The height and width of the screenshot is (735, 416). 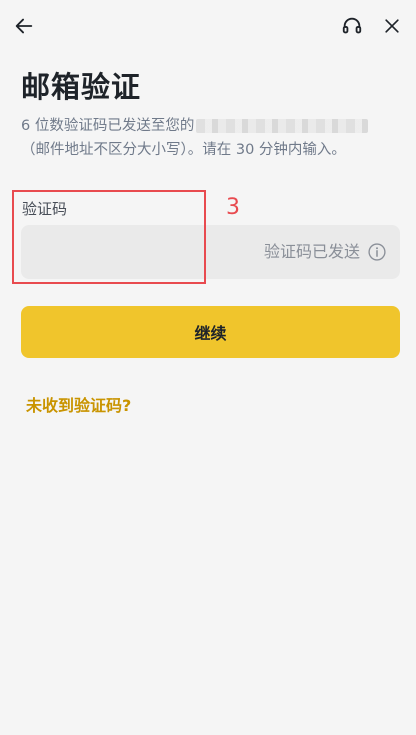 I want to click on back-button, so click(x=24, y=26).